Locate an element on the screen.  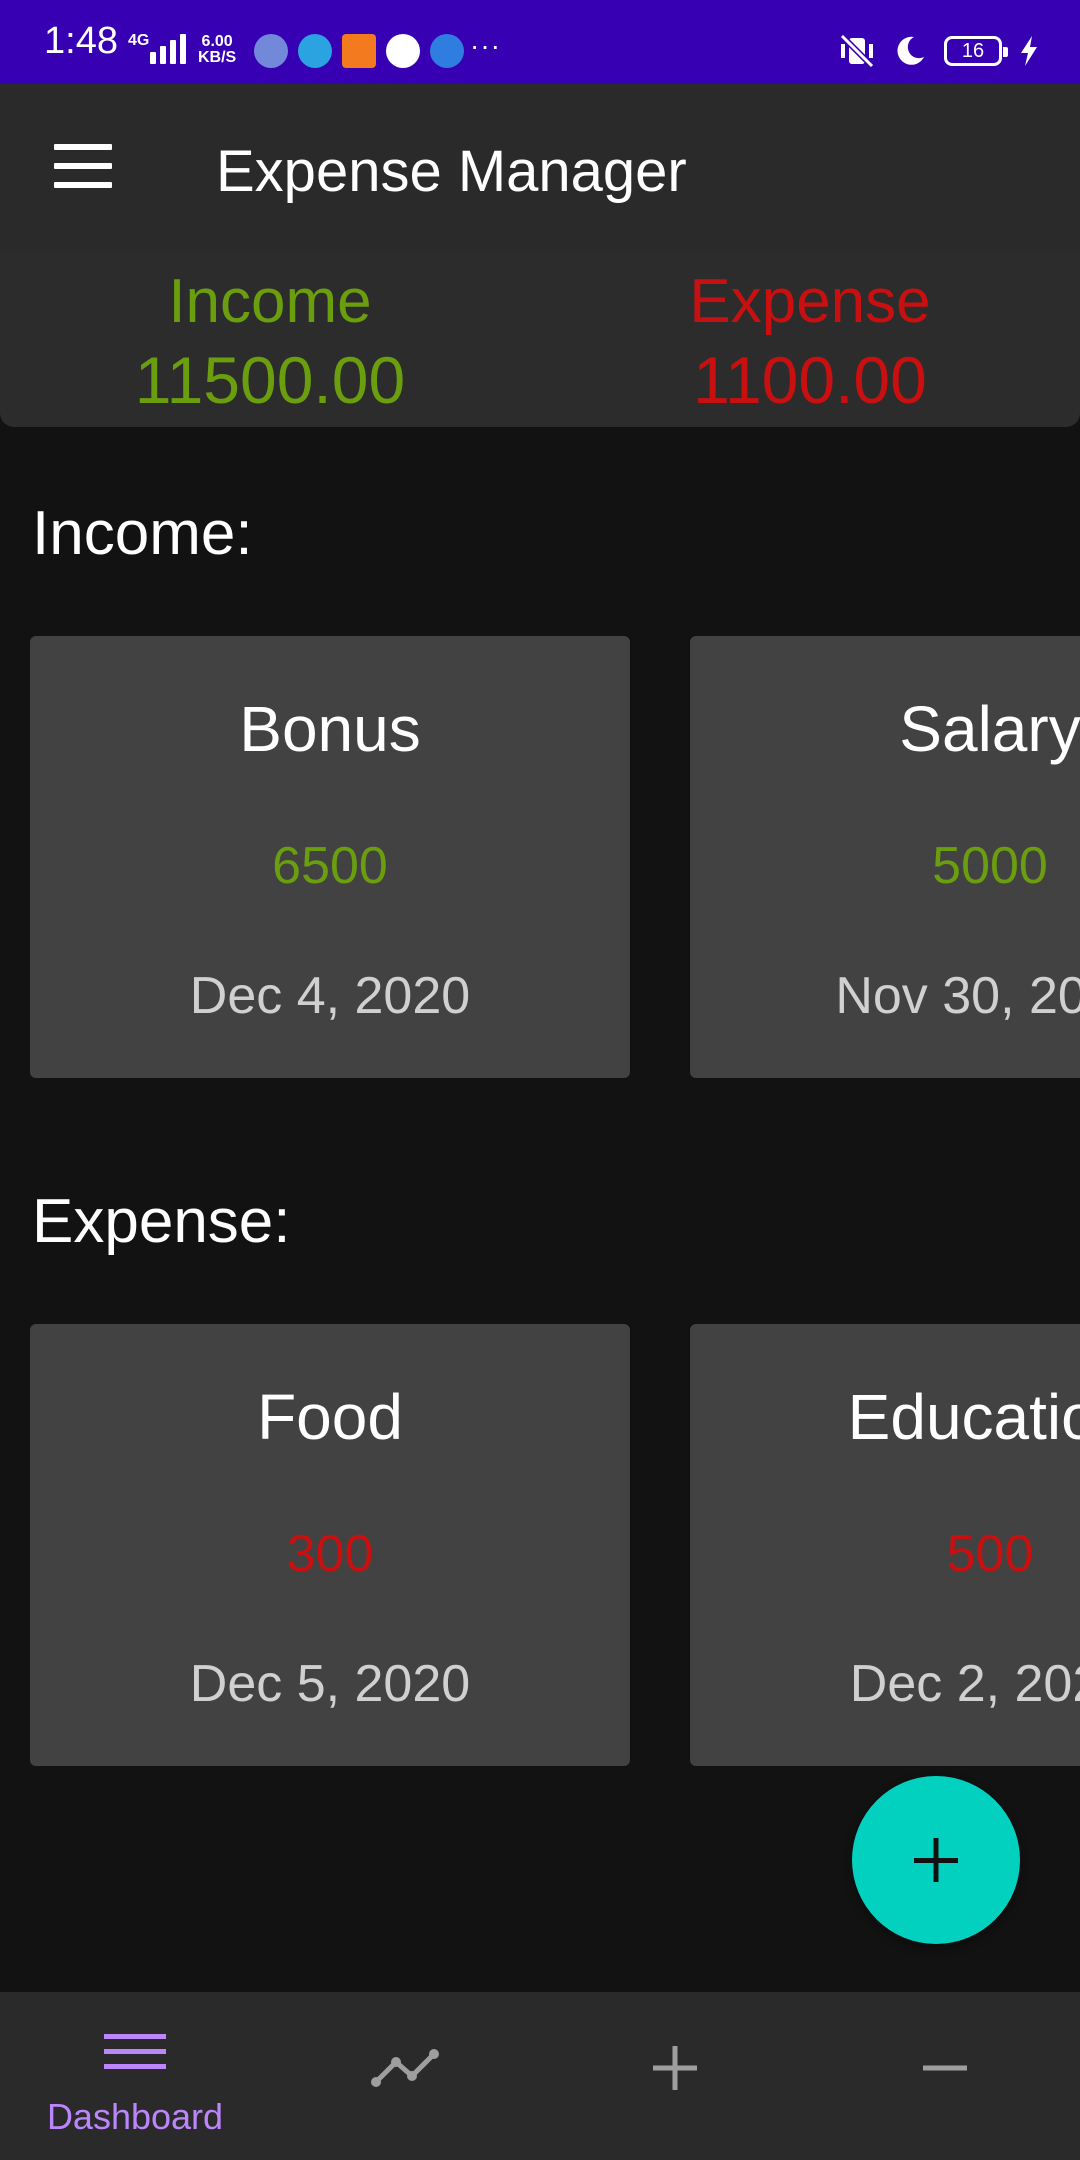
app-title: Expense Manager is located at coordinates (451, 171).